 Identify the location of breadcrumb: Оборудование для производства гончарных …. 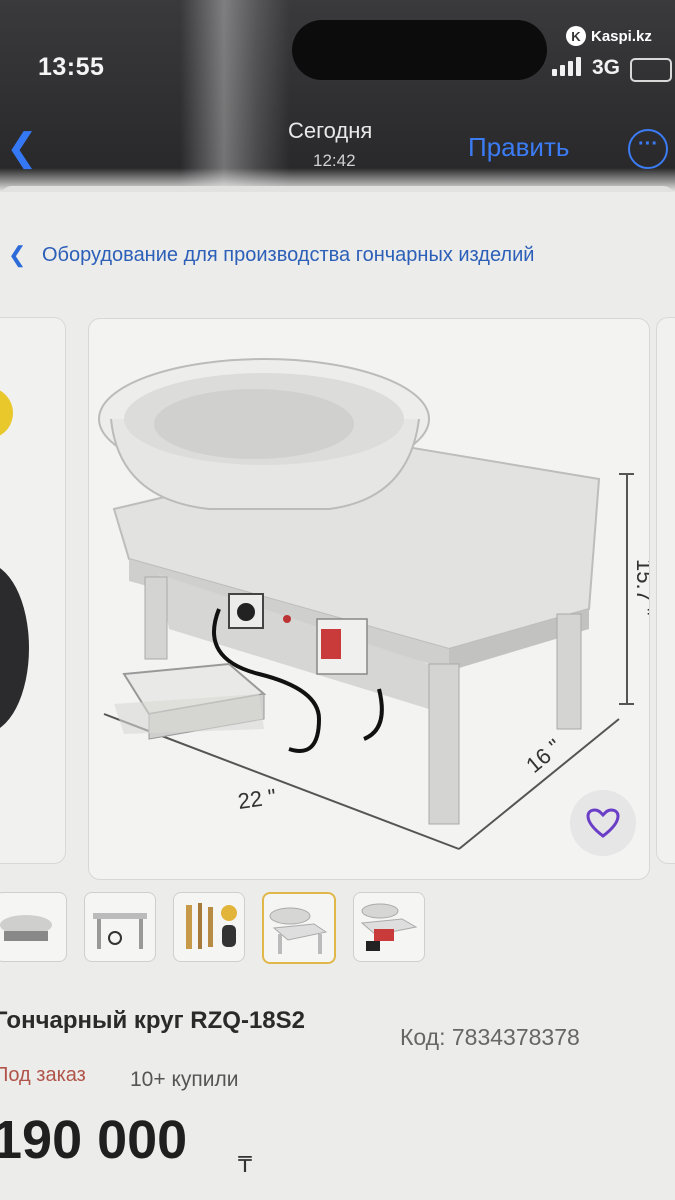
(288, 255).